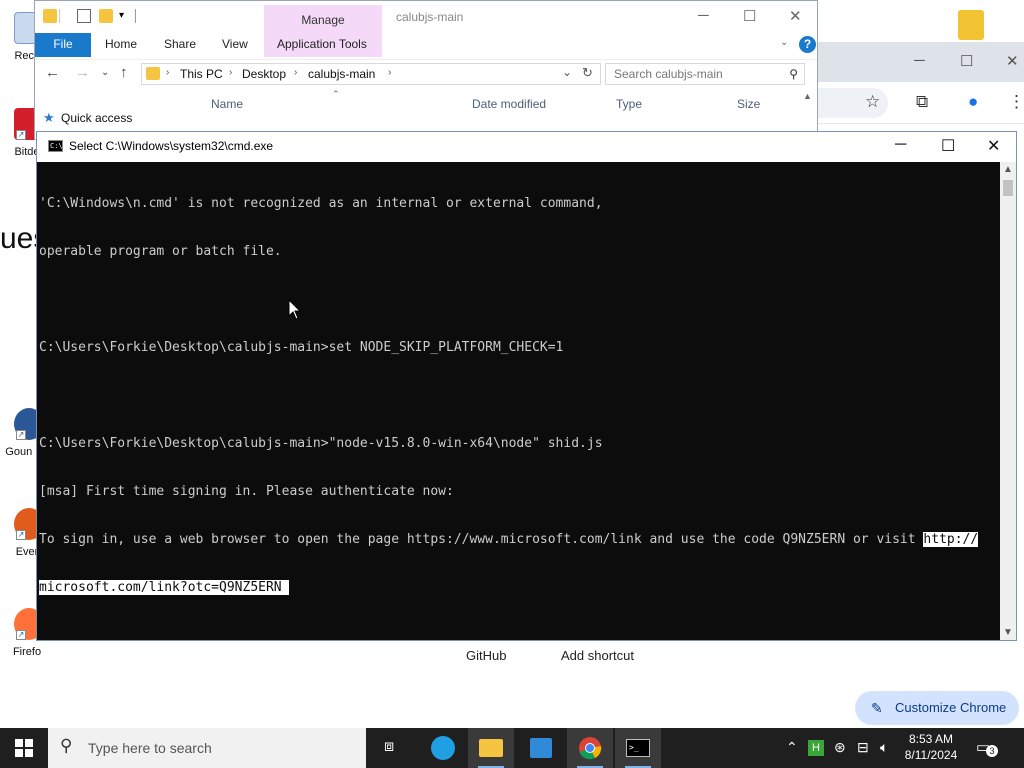  Describe the element at coordinates (784, 42) in the screenshot. I see `chevron-down-icon: ⌄` at that location.